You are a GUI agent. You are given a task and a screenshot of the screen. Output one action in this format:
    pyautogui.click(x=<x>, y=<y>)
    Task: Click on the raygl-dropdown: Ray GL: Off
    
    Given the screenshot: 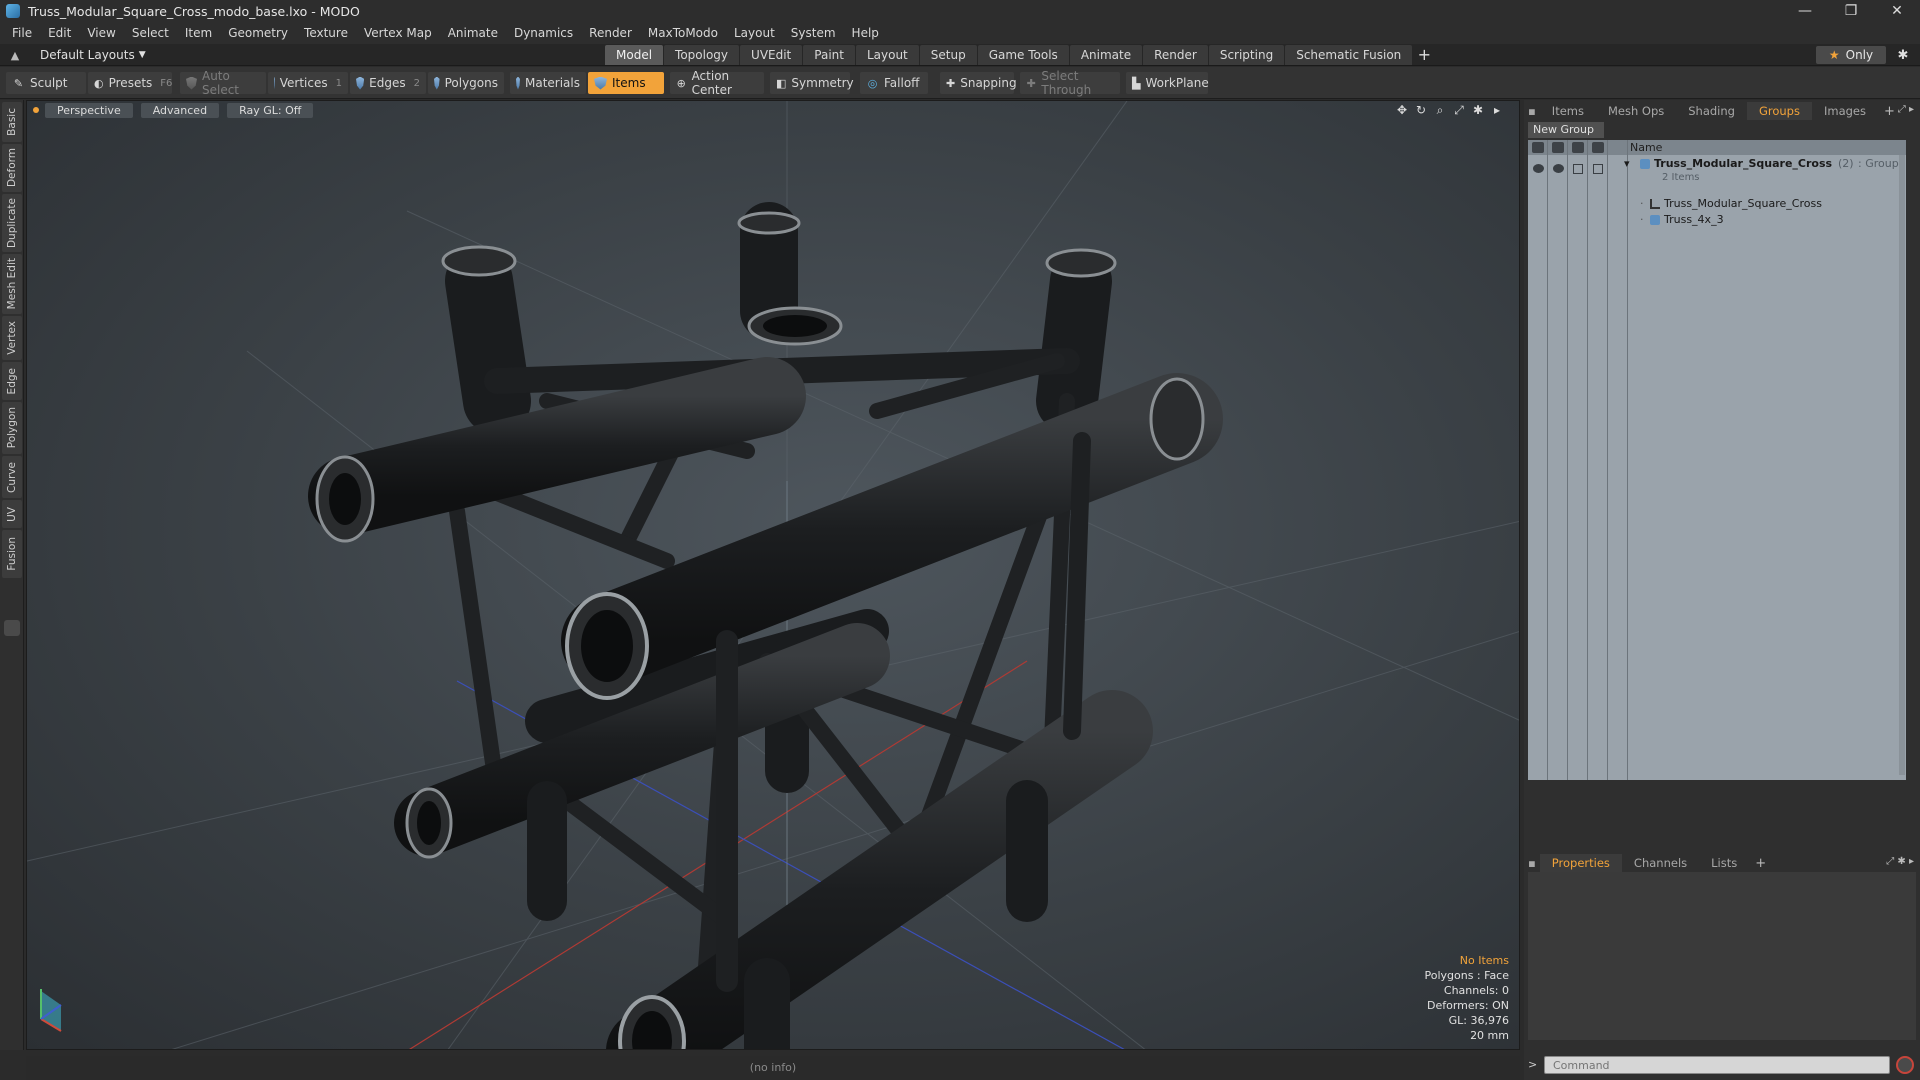 What is the action you would take?
    pyautogui.click(x=270, y=110)
    